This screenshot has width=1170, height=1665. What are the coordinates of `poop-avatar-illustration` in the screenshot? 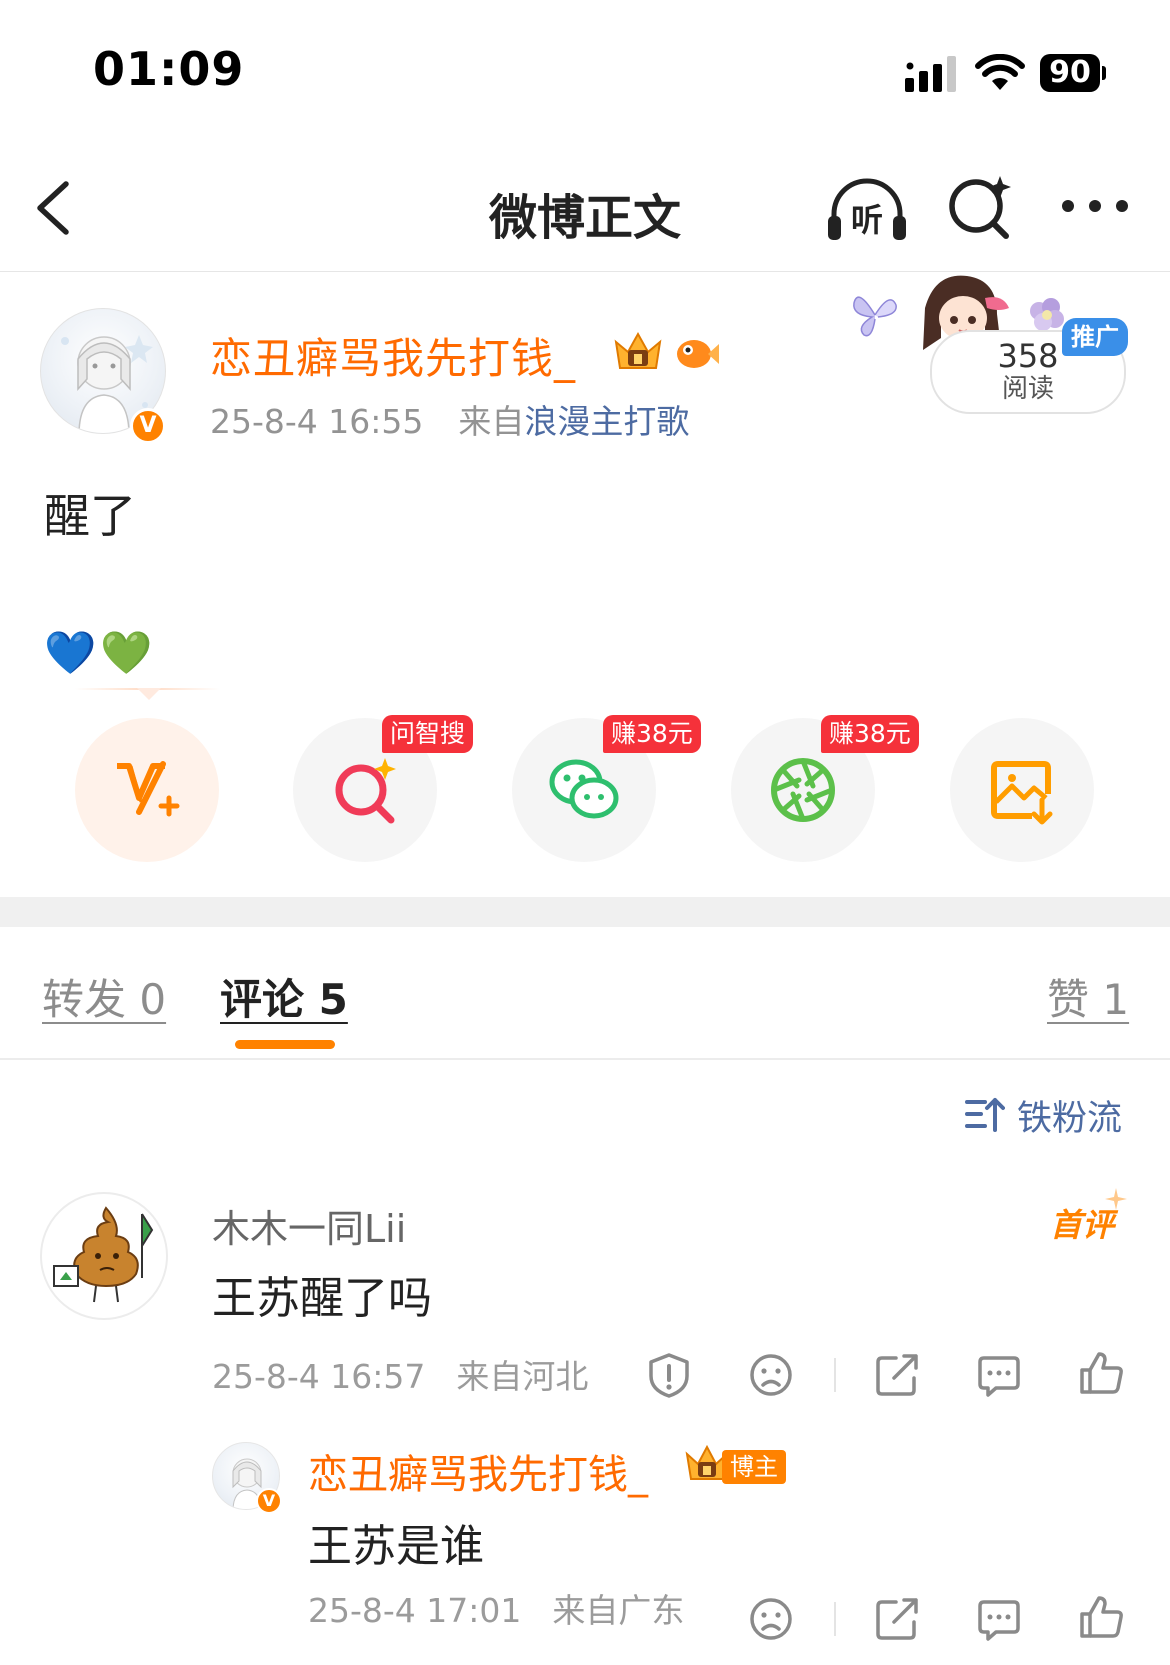 It's located at (103, 1254).